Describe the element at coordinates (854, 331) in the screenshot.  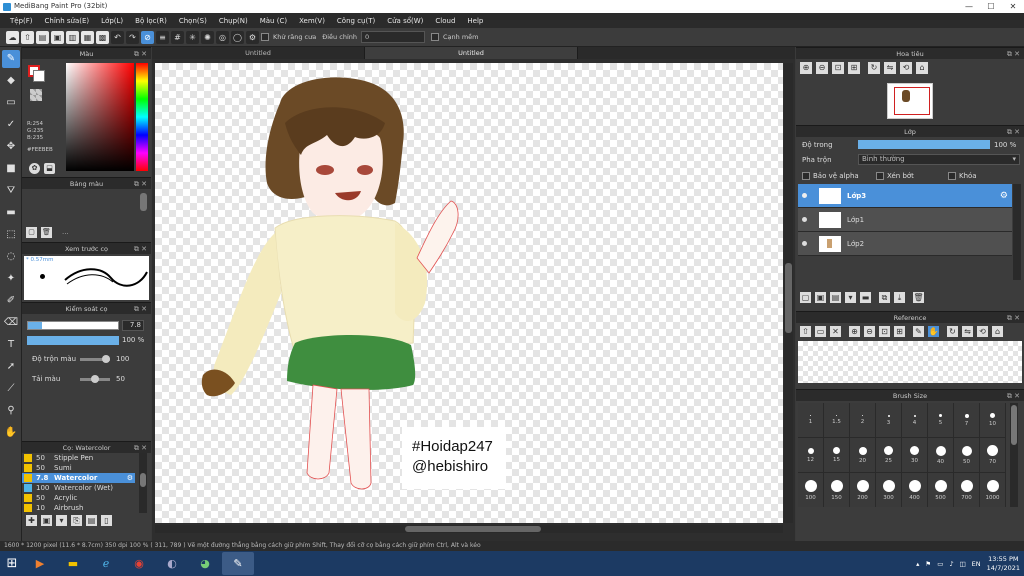
I see `ref-zoom-in-icon: ⊕` at that location.